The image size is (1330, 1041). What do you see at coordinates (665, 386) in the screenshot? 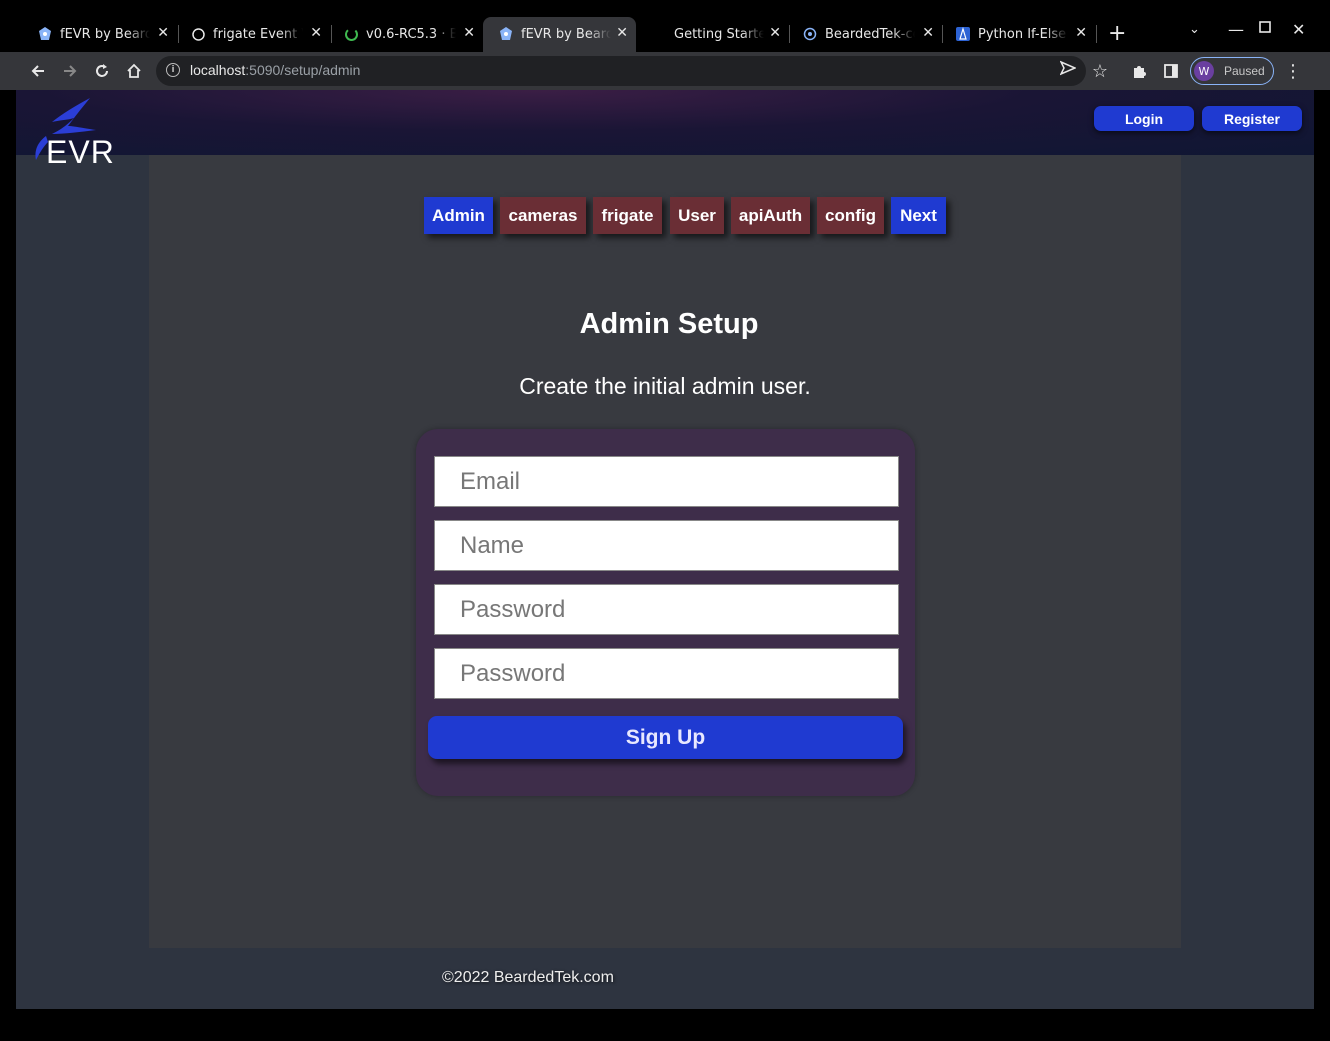
I see `page-subtitle: Create the initial admin user.` at bounding box center [665, 386].